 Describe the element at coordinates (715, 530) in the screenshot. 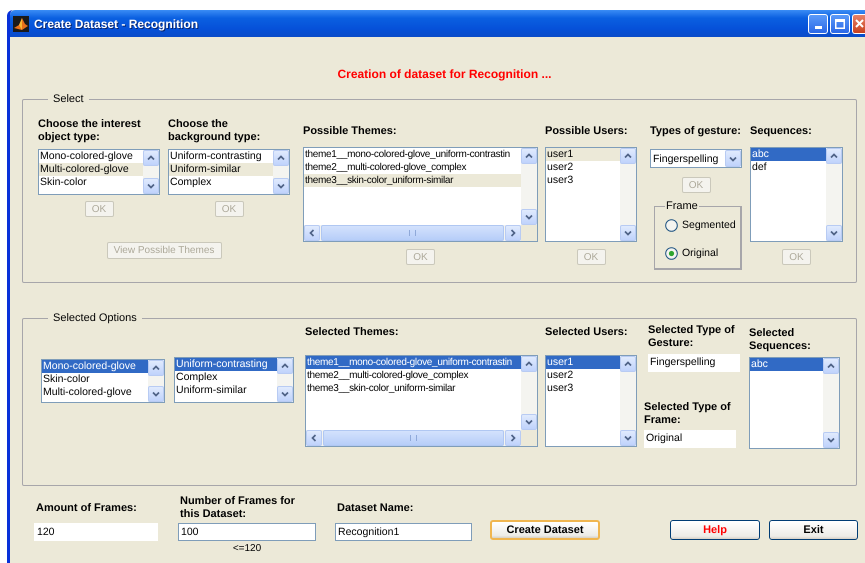

I see `help-button: Help` at that location.